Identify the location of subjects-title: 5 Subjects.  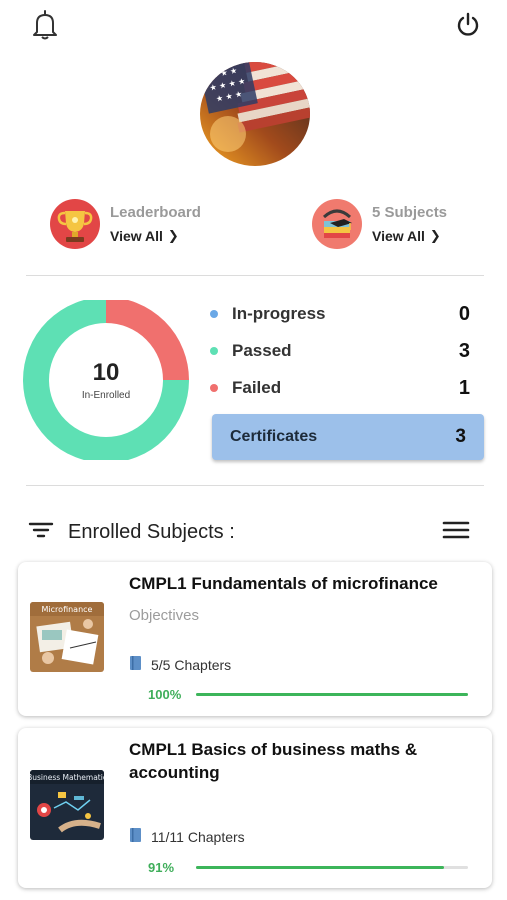
(410, 212).